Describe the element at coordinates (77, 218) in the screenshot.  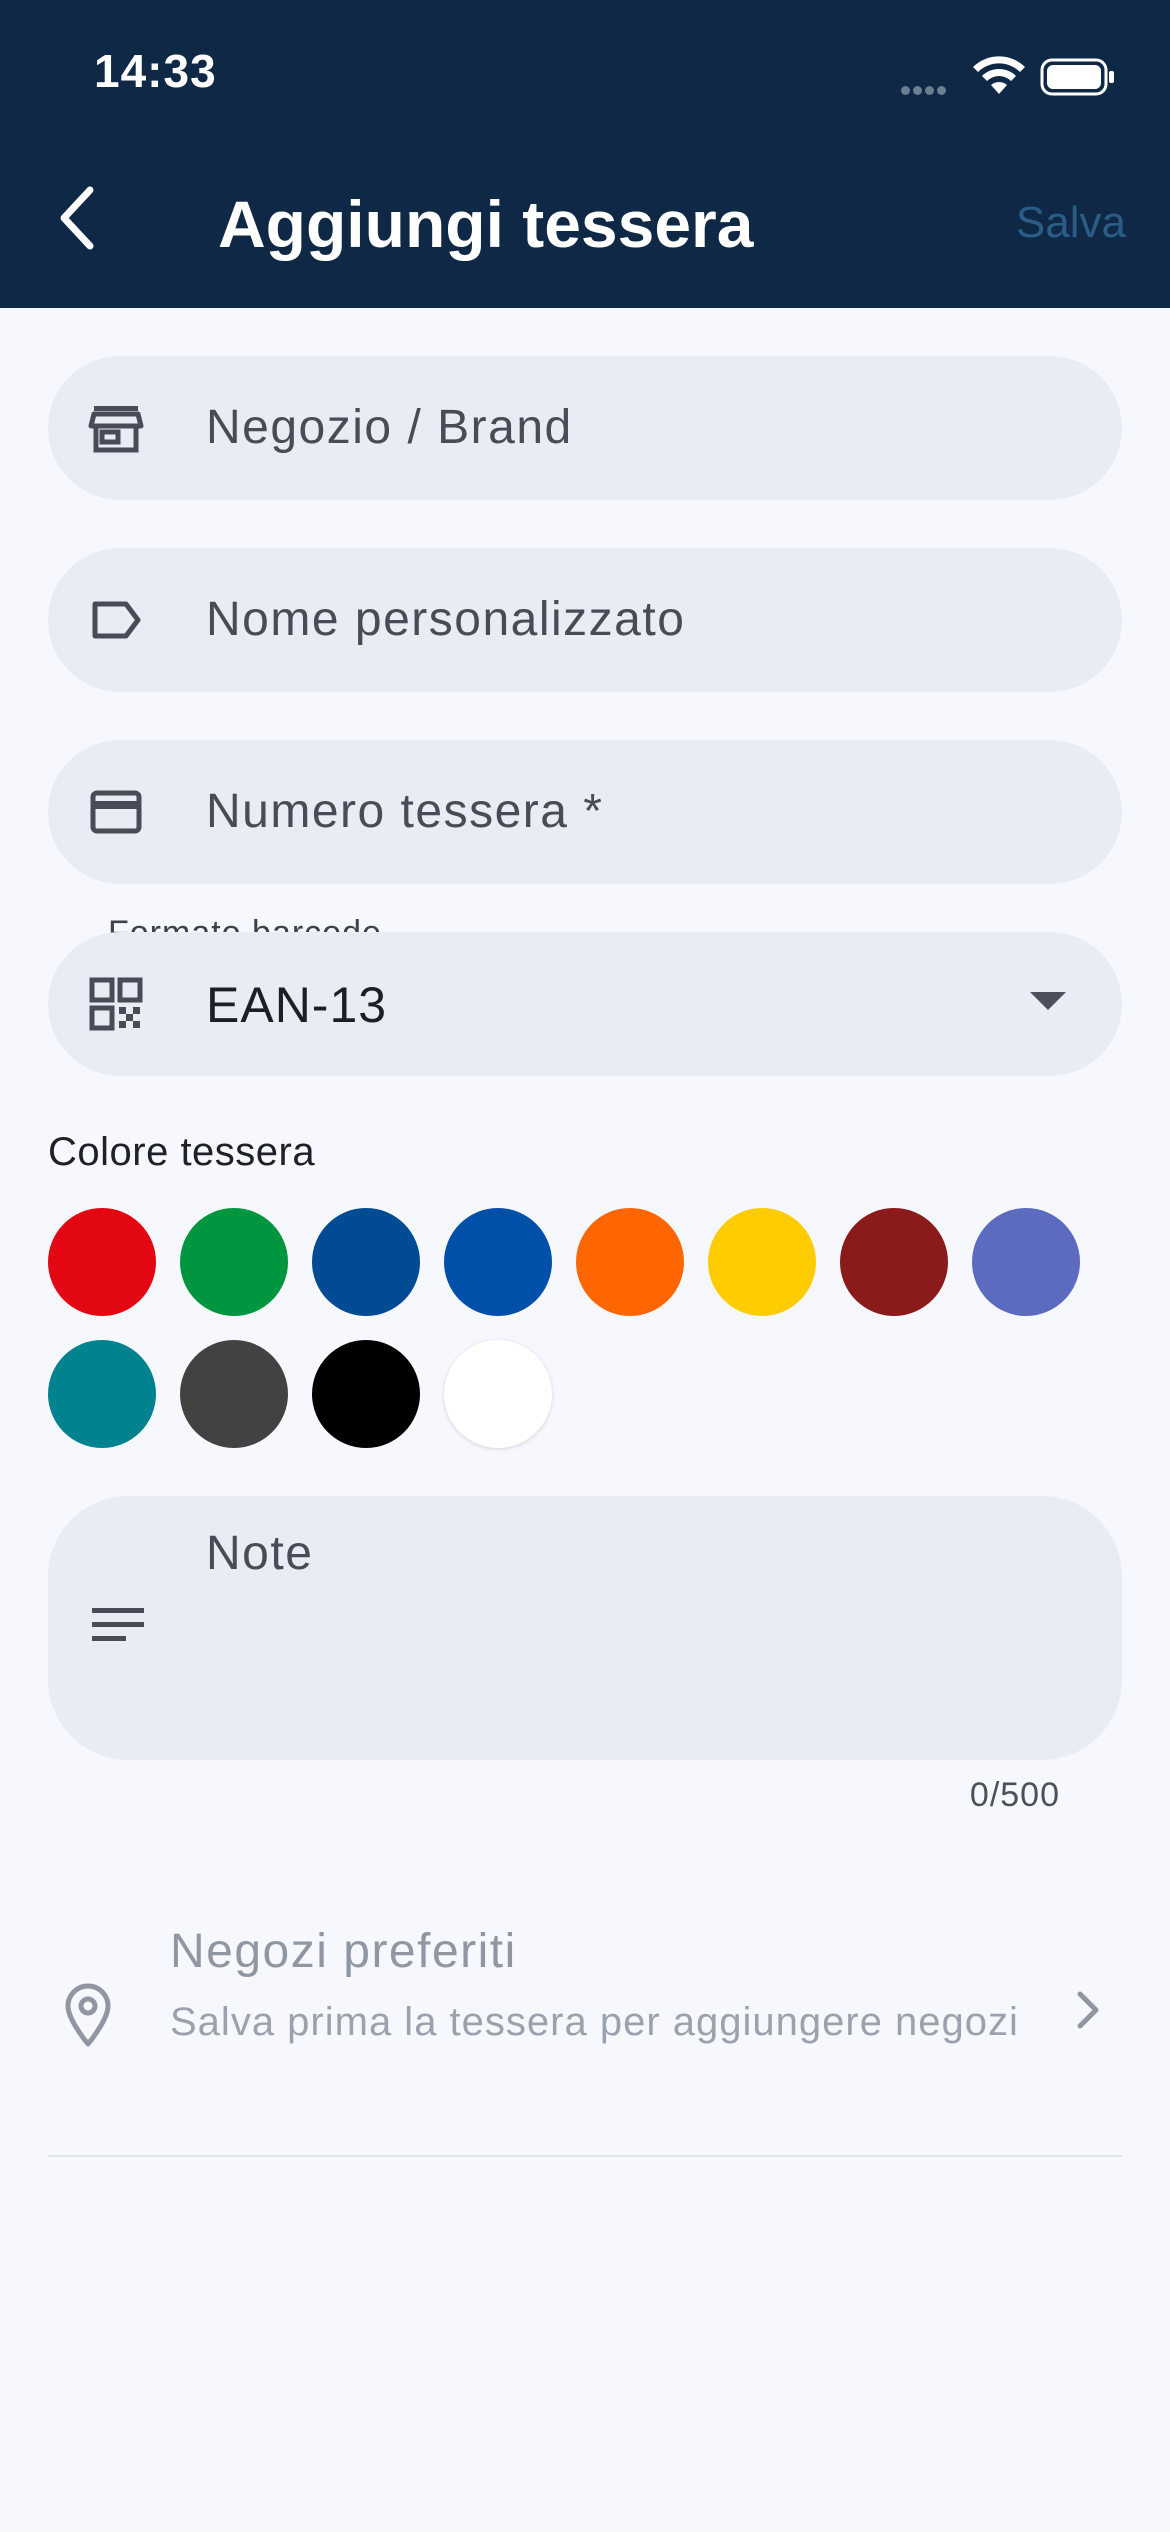
I see `chevron-left-icon` at that location.